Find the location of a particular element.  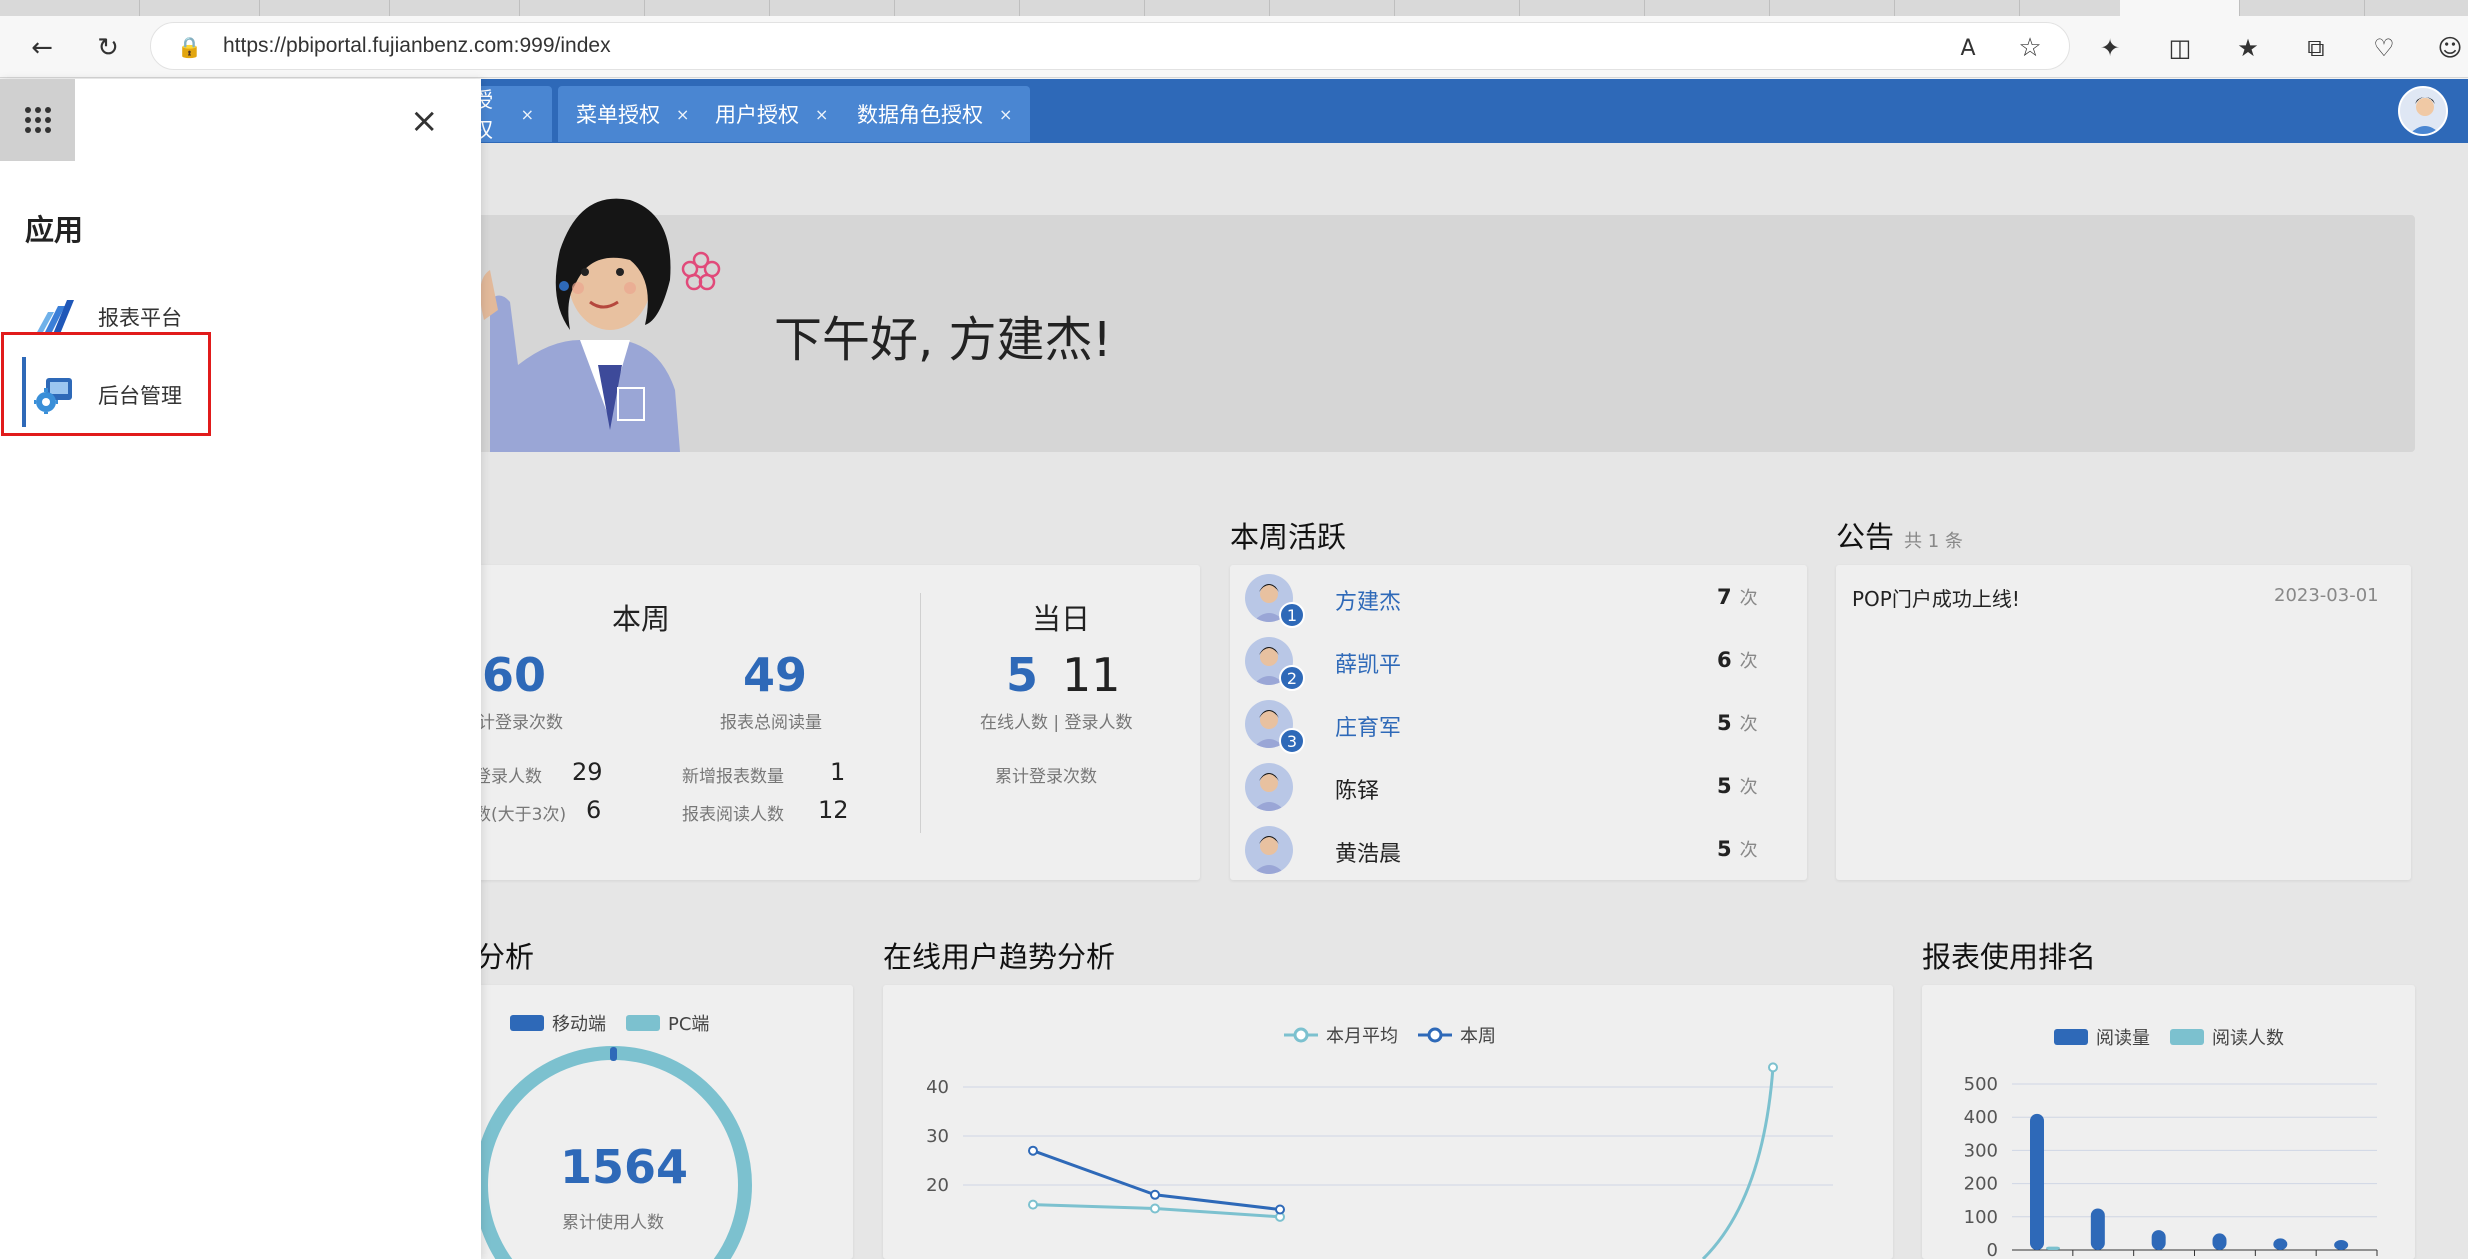

browser-tab-active is located at coordinates (2180, 8).